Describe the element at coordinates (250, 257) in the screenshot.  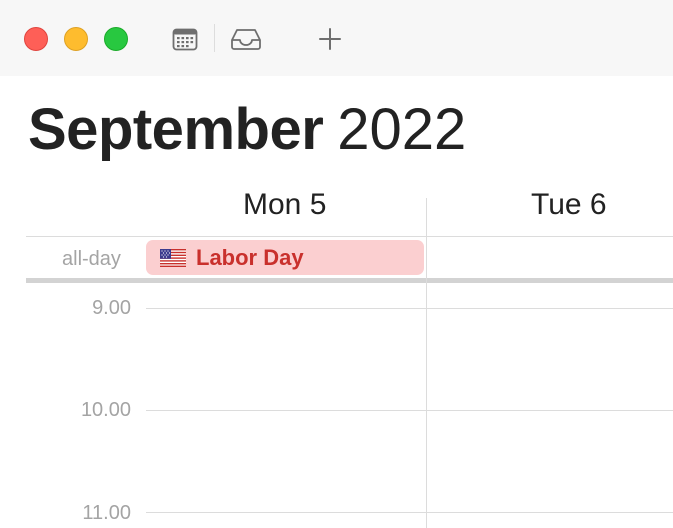
I see `event-title: Labor Day` at that location.